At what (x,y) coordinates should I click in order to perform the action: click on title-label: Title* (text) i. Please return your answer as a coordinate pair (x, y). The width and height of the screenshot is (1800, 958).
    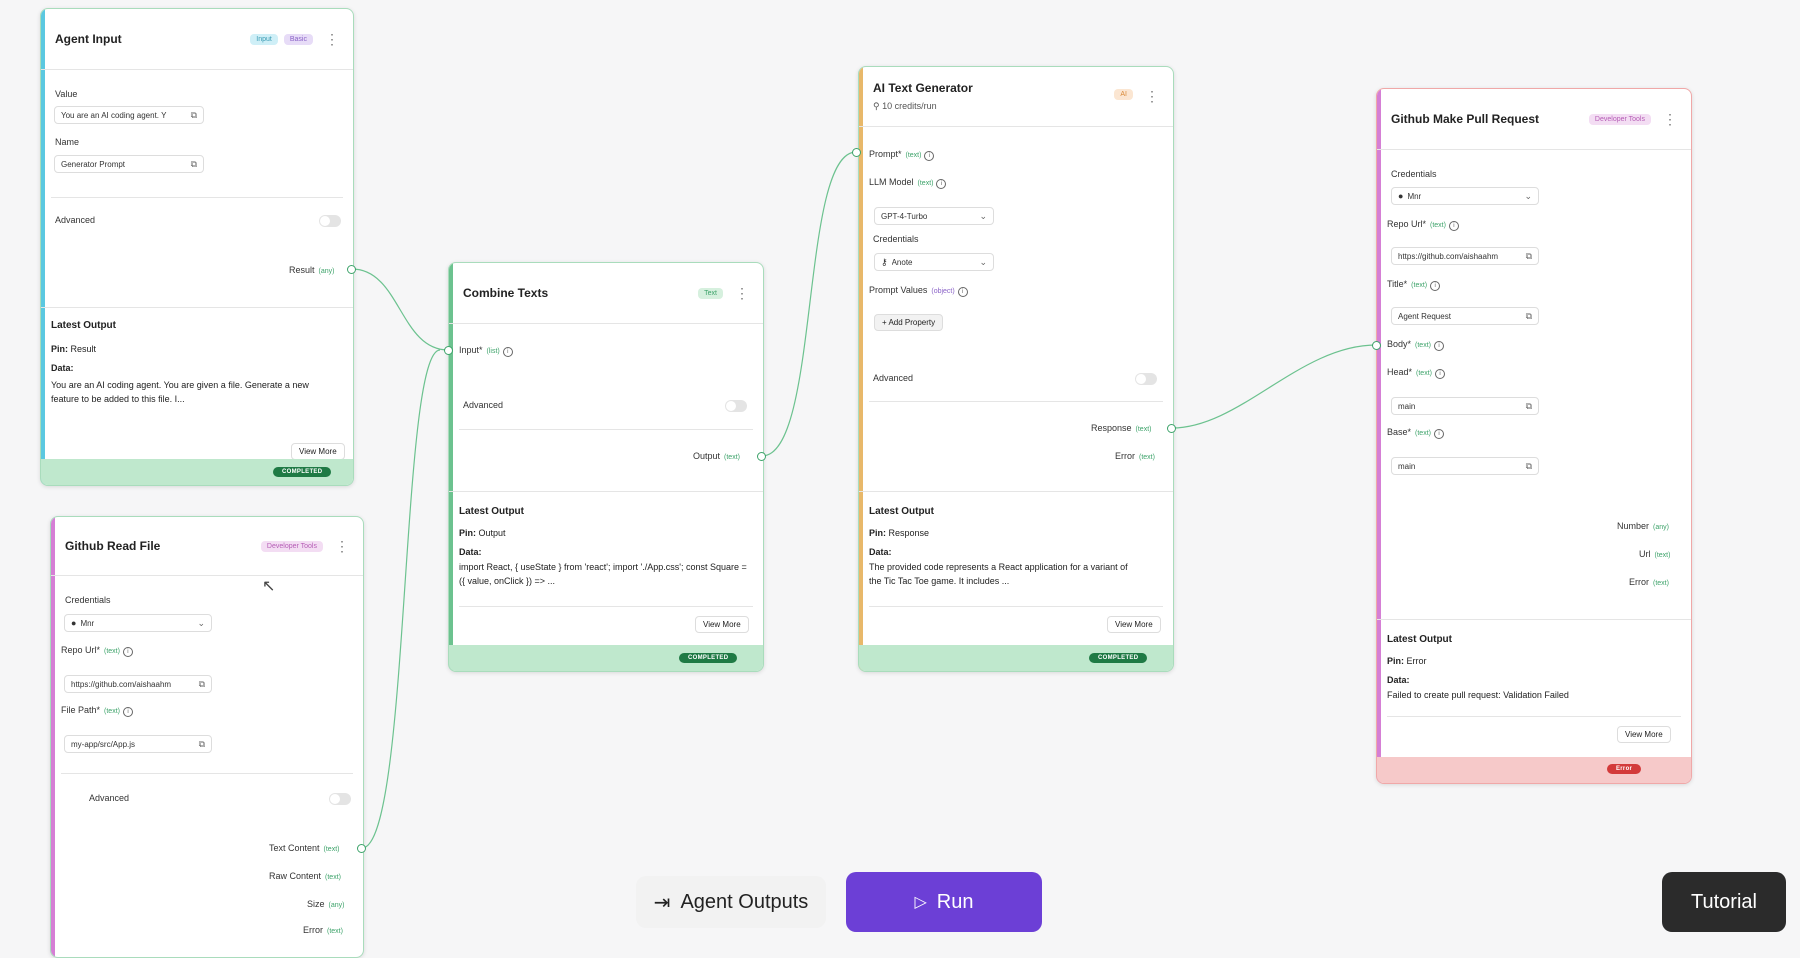
    Looking at the image, I should click on (1414, 285).